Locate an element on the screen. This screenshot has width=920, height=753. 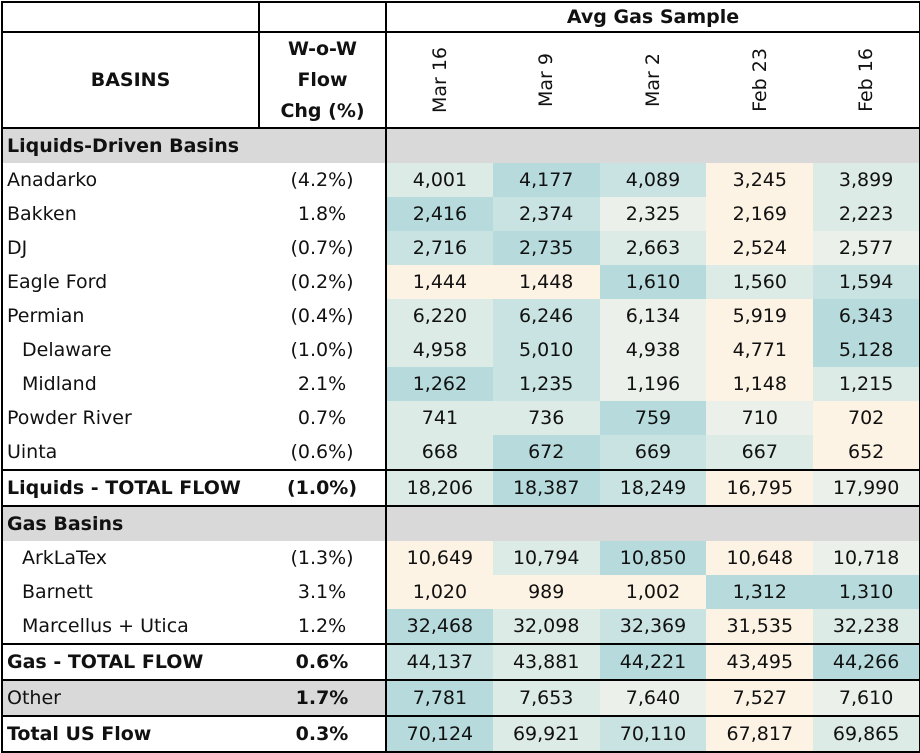
table-row: Delaware (1.0%) 4,958 5,010 4,938 4,771 5,128 is located at coordinates (460, 350).